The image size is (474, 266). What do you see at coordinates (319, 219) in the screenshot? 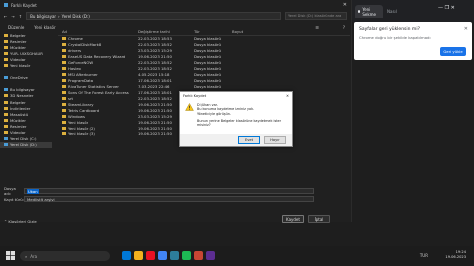
I see `cancel-button: İptal` at bounding box center [319, 219].